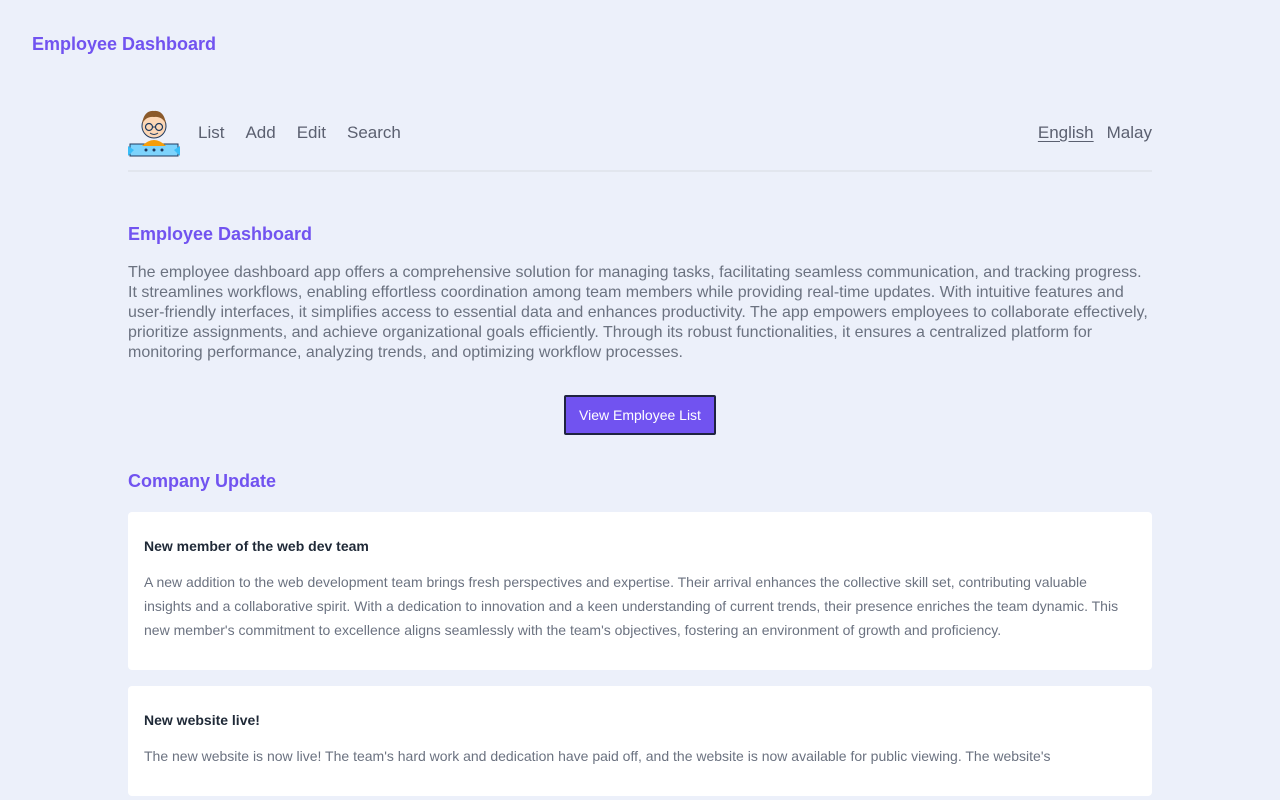  What do you see at coordinates (124, 44) in the screenshot?
I see `app-title: Employee Dashboard` at bounding box center [124, 44].